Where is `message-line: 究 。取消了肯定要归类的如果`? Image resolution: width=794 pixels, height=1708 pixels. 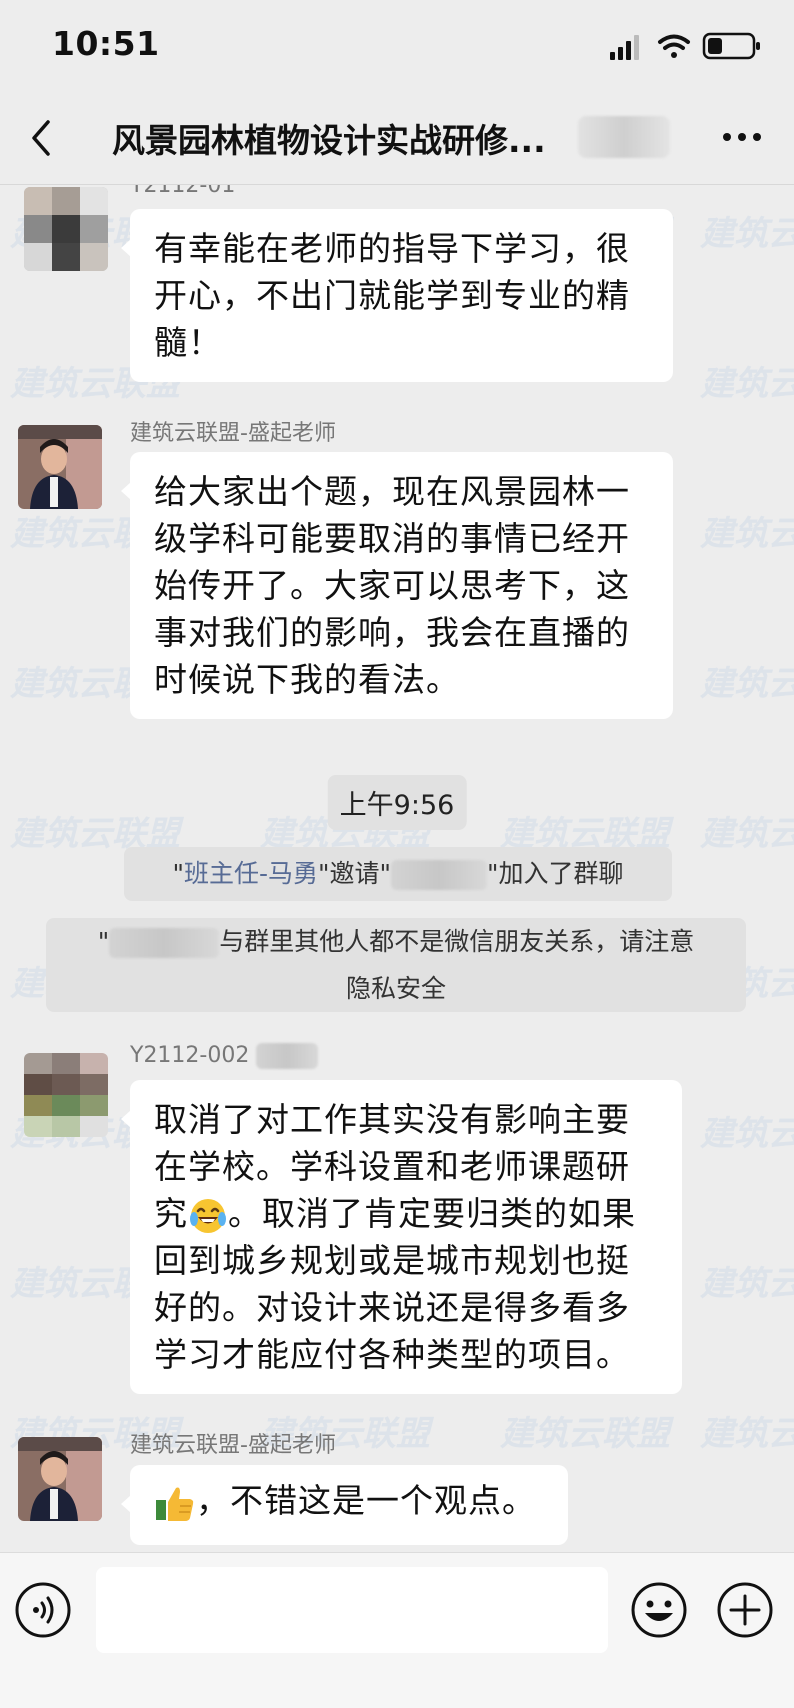 message-line: 究 。取消了肯定要归类的如果 is located at coordinates (406, 1213).